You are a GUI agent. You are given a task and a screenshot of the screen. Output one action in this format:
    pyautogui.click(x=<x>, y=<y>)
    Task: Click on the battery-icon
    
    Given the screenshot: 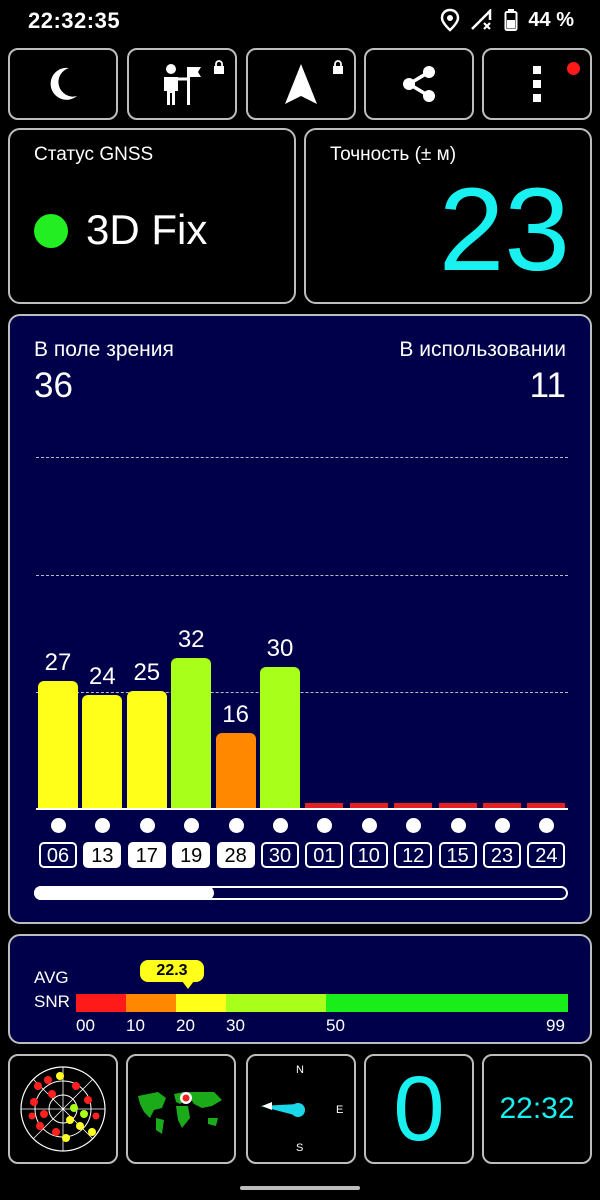 What is the action you would take?
    pyautogui.click(x=511, y=20)
    